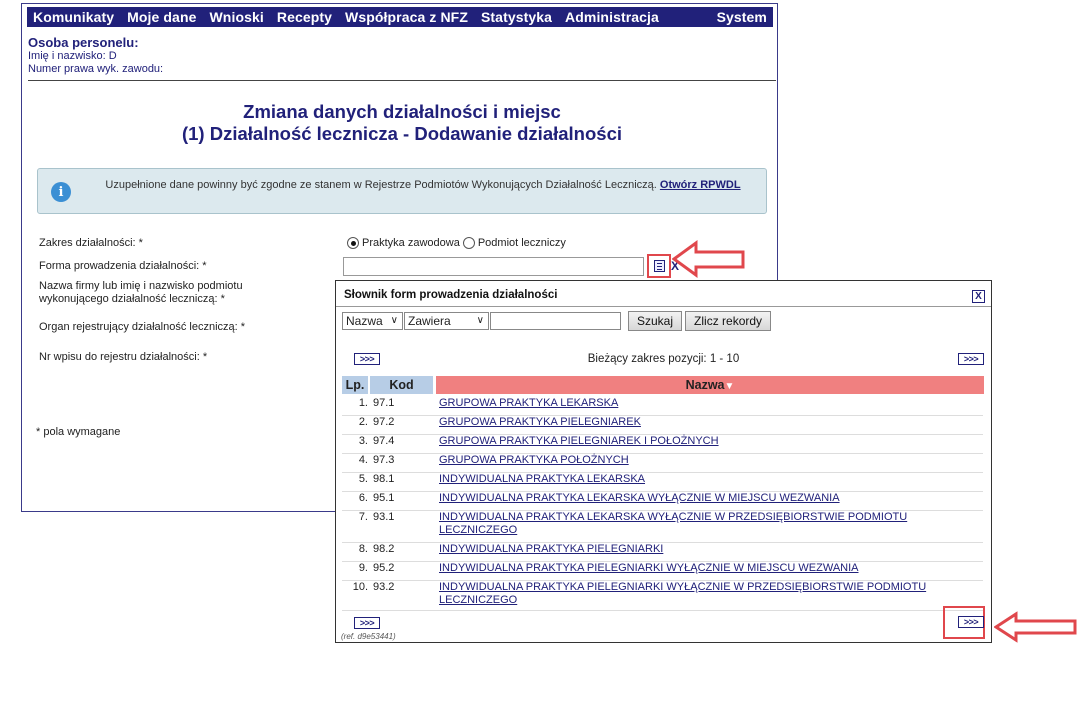 The width and height of the screenshot is (1083, 720). Describe the element at coordinates (384, 498) in the screenshot. I see `row-kod: 95.1` at that location.